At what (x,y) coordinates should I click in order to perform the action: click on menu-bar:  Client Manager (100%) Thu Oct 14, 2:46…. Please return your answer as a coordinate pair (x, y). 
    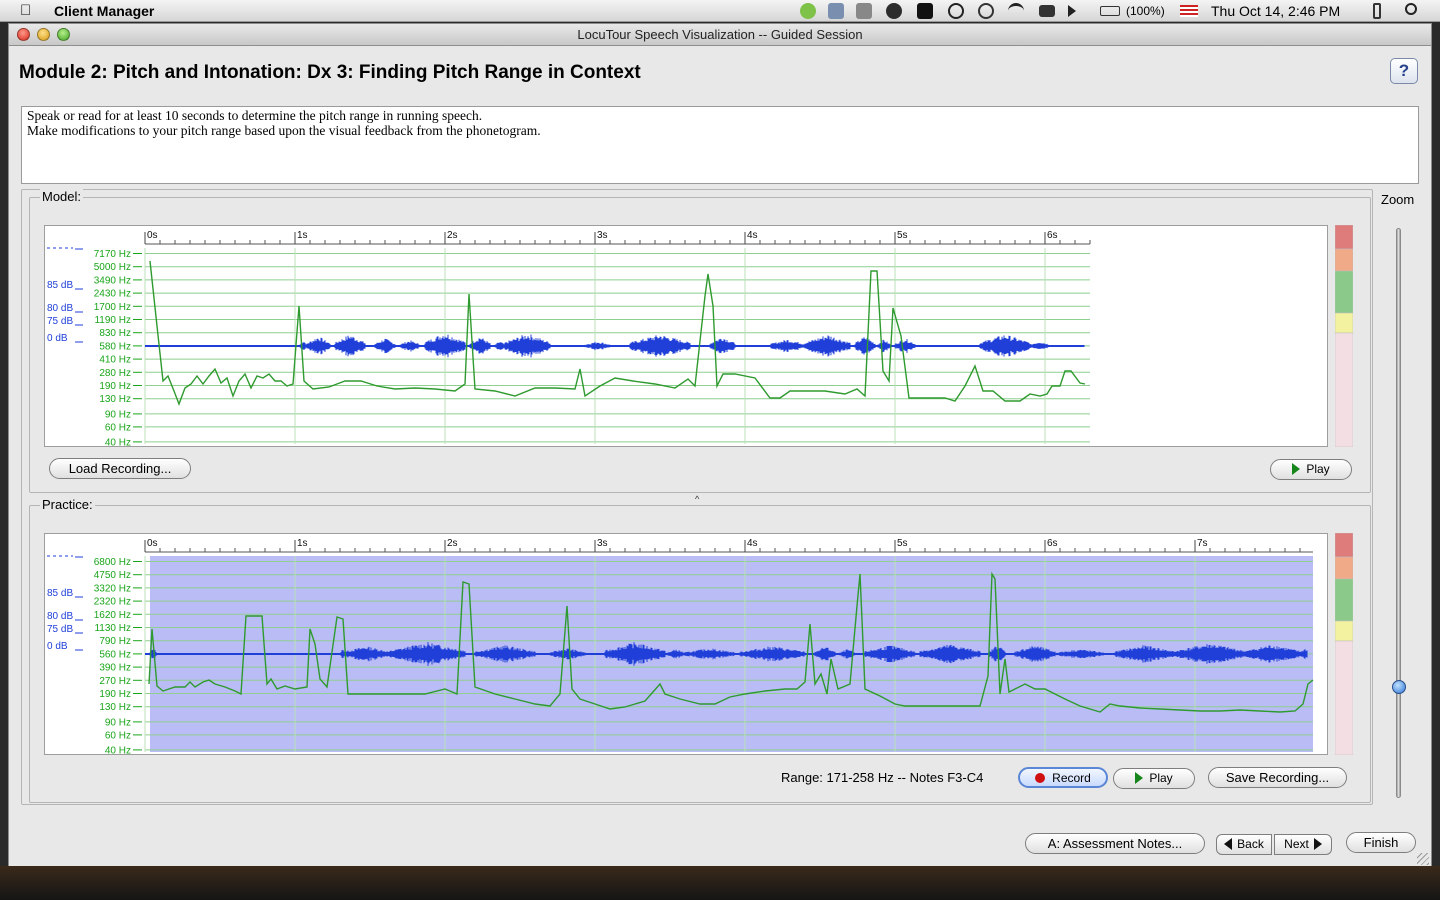
    Looking at the image, I should click on (720, 11).